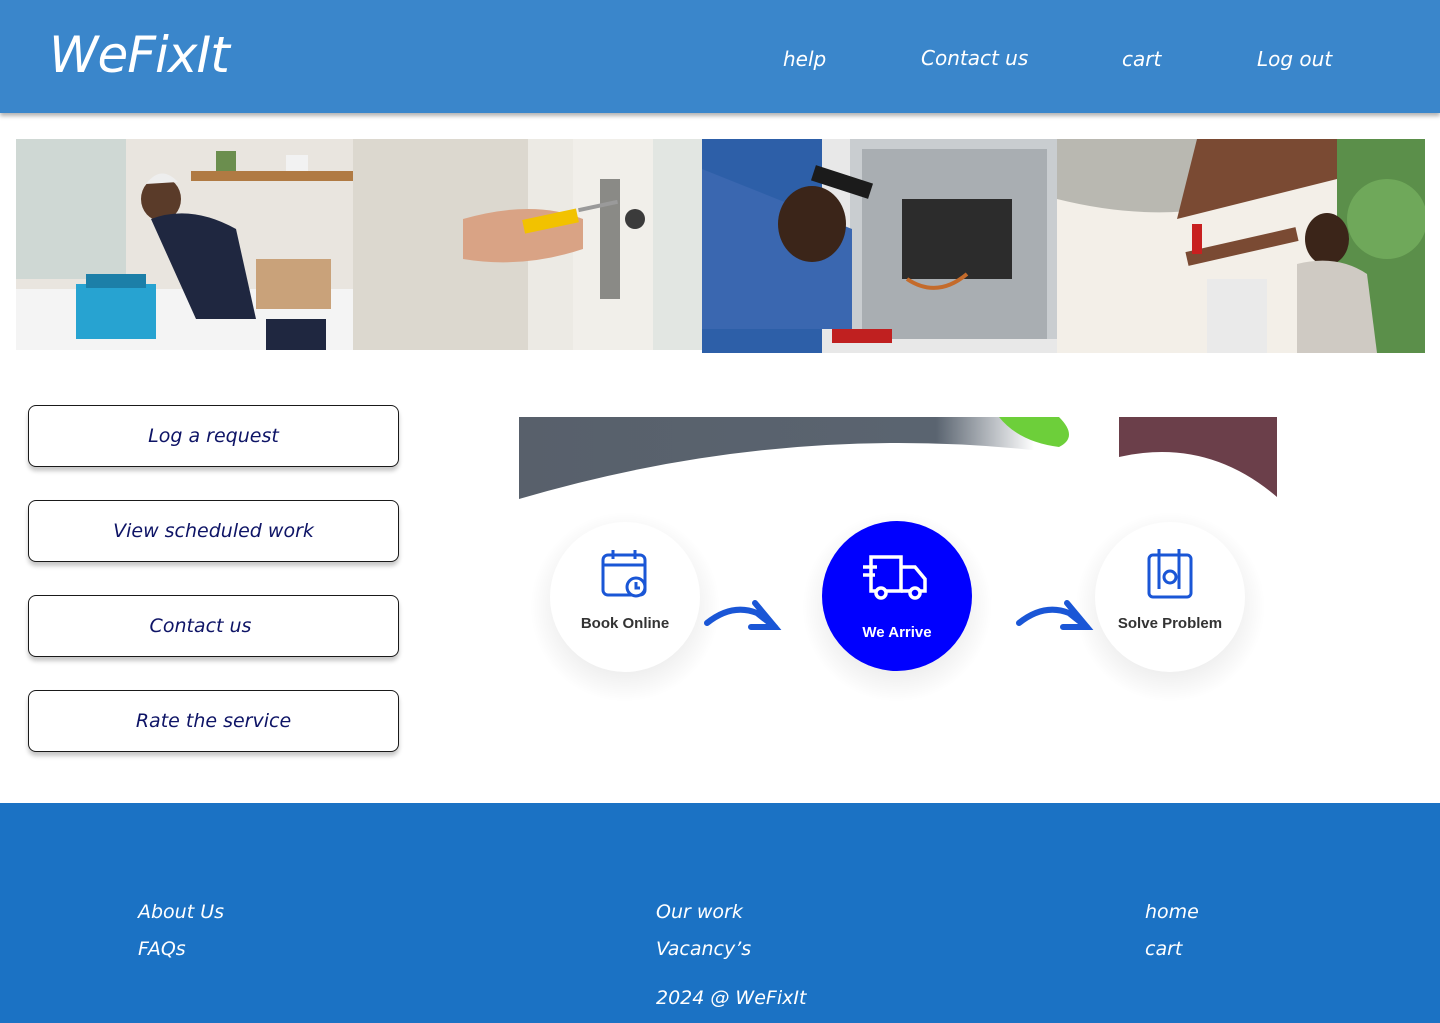 The width and height of the screenshot is (1440, 1023). What do you see at coordinates (162, 949) in the screenshot?
I see `footer-faqs-link: FAQs` at bounding box center [162, 949].